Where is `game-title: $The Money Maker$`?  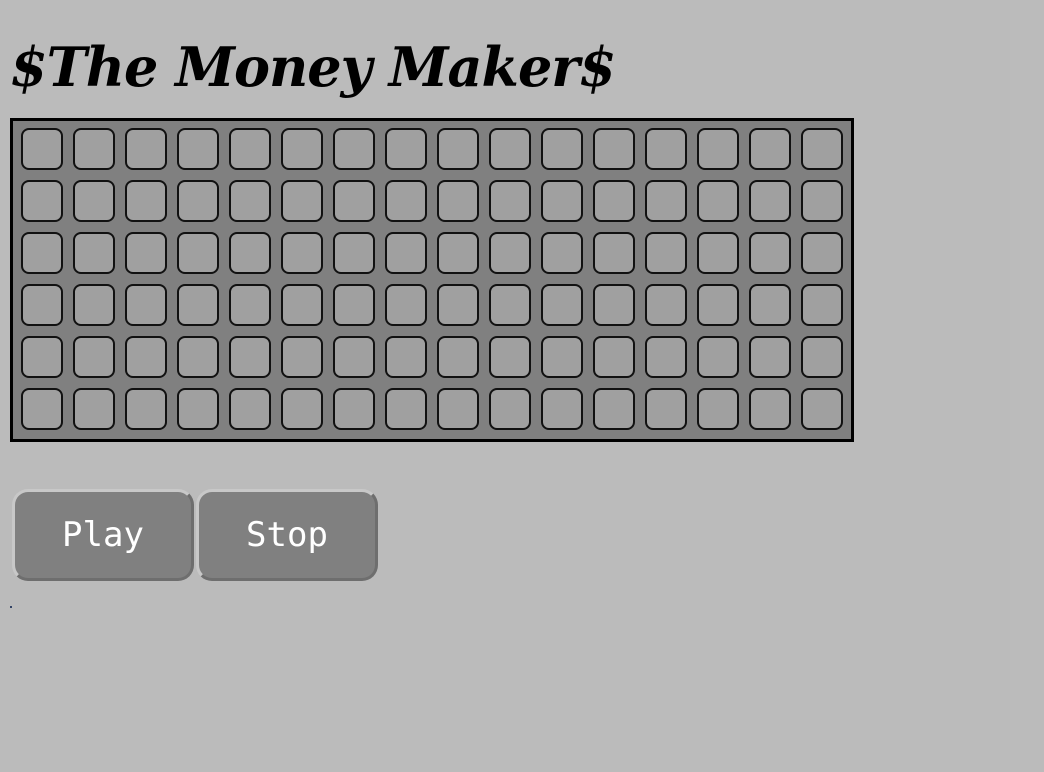
game-title: $The Money Maker$ is located at coordinates (313, 67).